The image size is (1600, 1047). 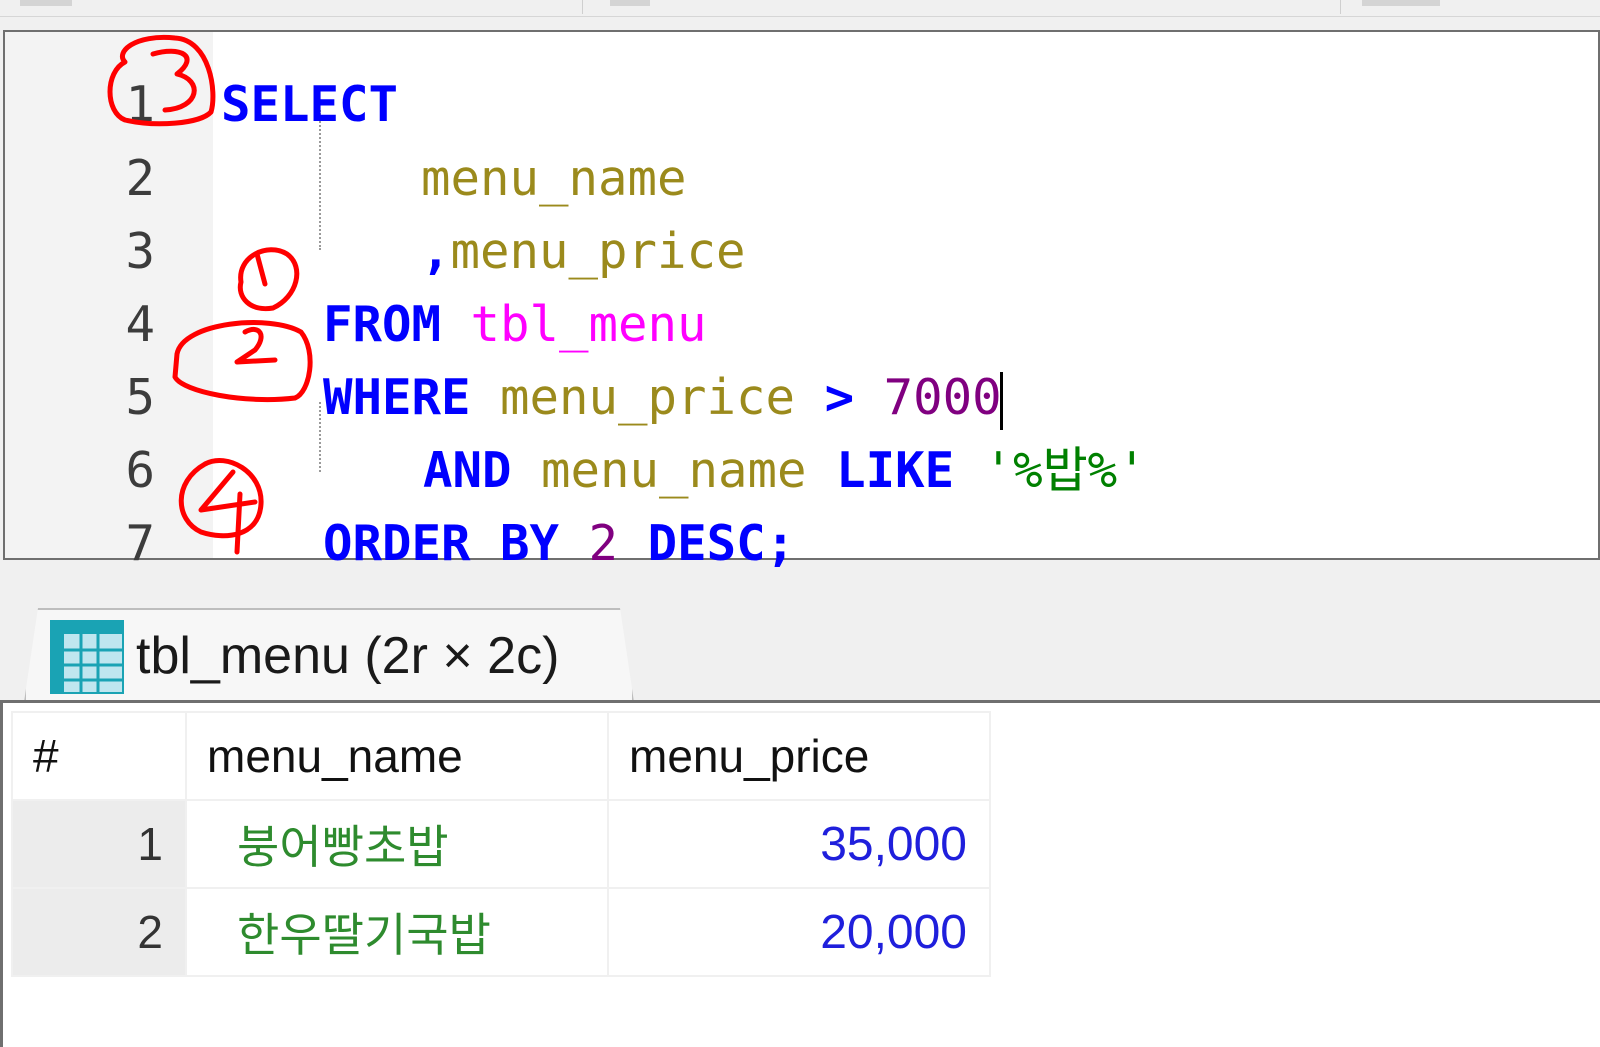 What do you see at coordinates (780, 543) in the screenshot?
I see `sql-token: ;` at bounding box center [780, 543].